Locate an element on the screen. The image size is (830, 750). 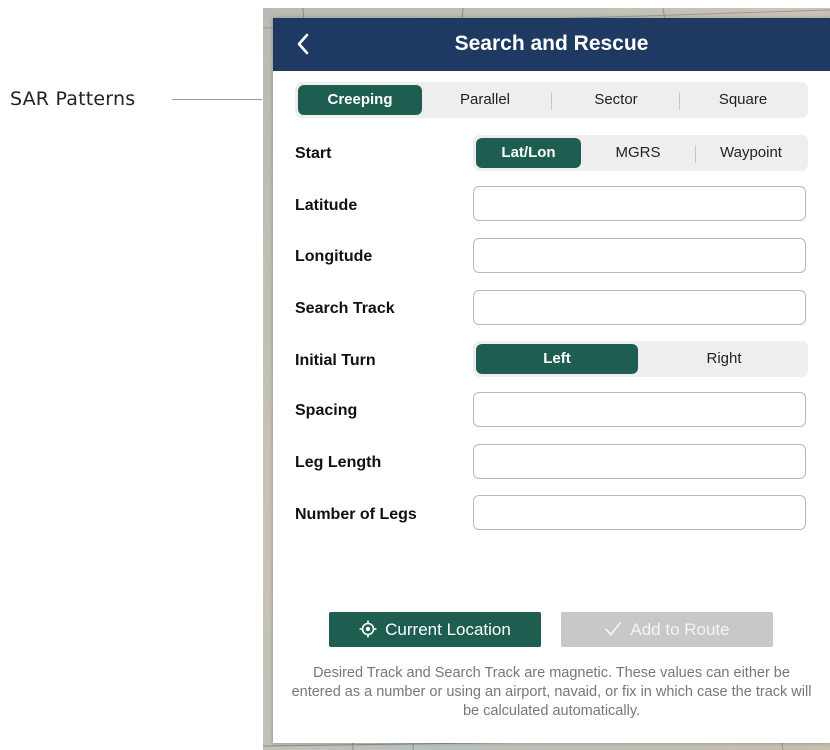
add-to-route-button: Add to Route is located at coordinates (667, 629).